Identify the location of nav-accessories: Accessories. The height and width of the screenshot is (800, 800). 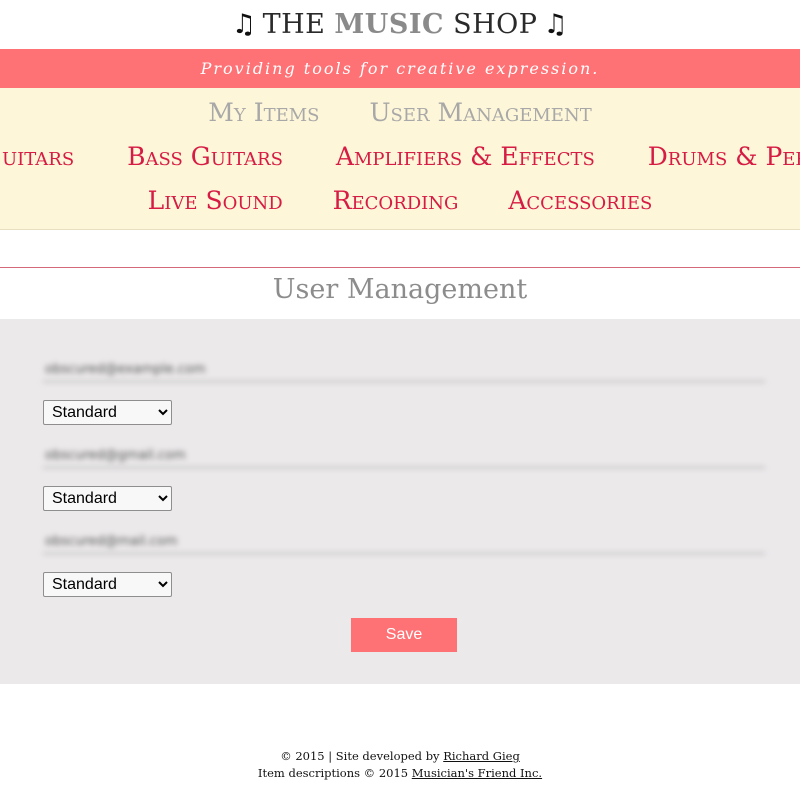
(580, 200).